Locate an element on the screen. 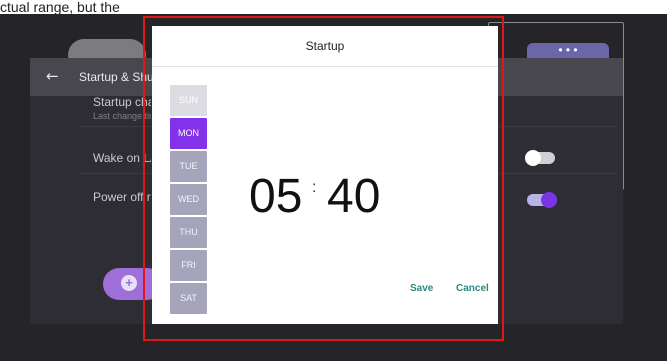 The image size is (667, 361). weekday-selector: SUN MON TUE WED THU FRI SAT is located at coordinates (188, 200).